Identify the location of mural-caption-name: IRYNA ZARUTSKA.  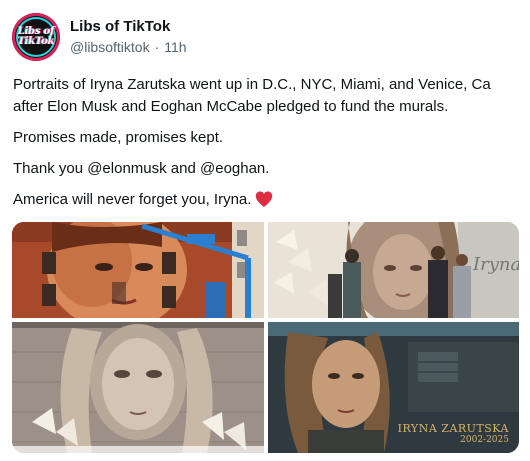
(453, 428).